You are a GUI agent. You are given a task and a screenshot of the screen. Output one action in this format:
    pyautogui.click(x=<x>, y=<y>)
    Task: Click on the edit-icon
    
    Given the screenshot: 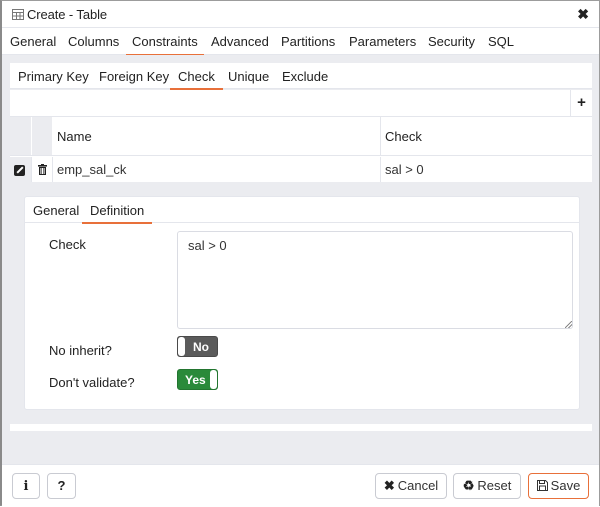 What is the action you would take?
    pyautogui.click(x=19, y=170)
    